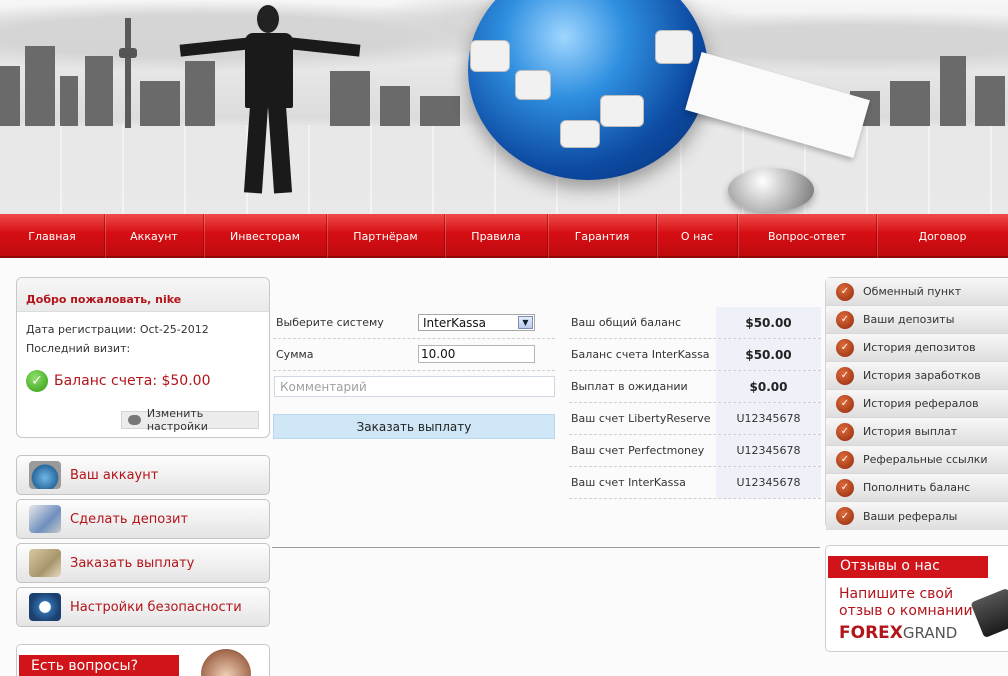 Image resolution: width=1008 pixels, height=676 pixels. I want to click on submit-payout-button: Заказать выплату, so click(414, 426).